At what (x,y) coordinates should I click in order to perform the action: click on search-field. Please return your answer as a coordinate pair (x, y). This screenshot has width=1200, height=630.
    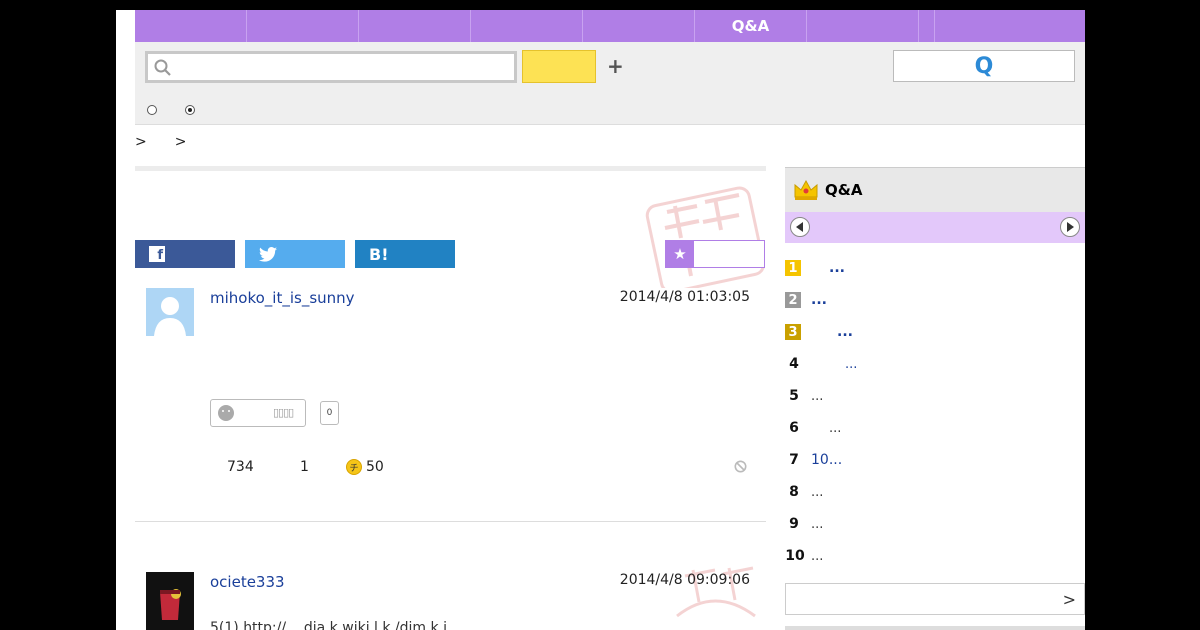
    Looking at the image, I should click on (331, 67).